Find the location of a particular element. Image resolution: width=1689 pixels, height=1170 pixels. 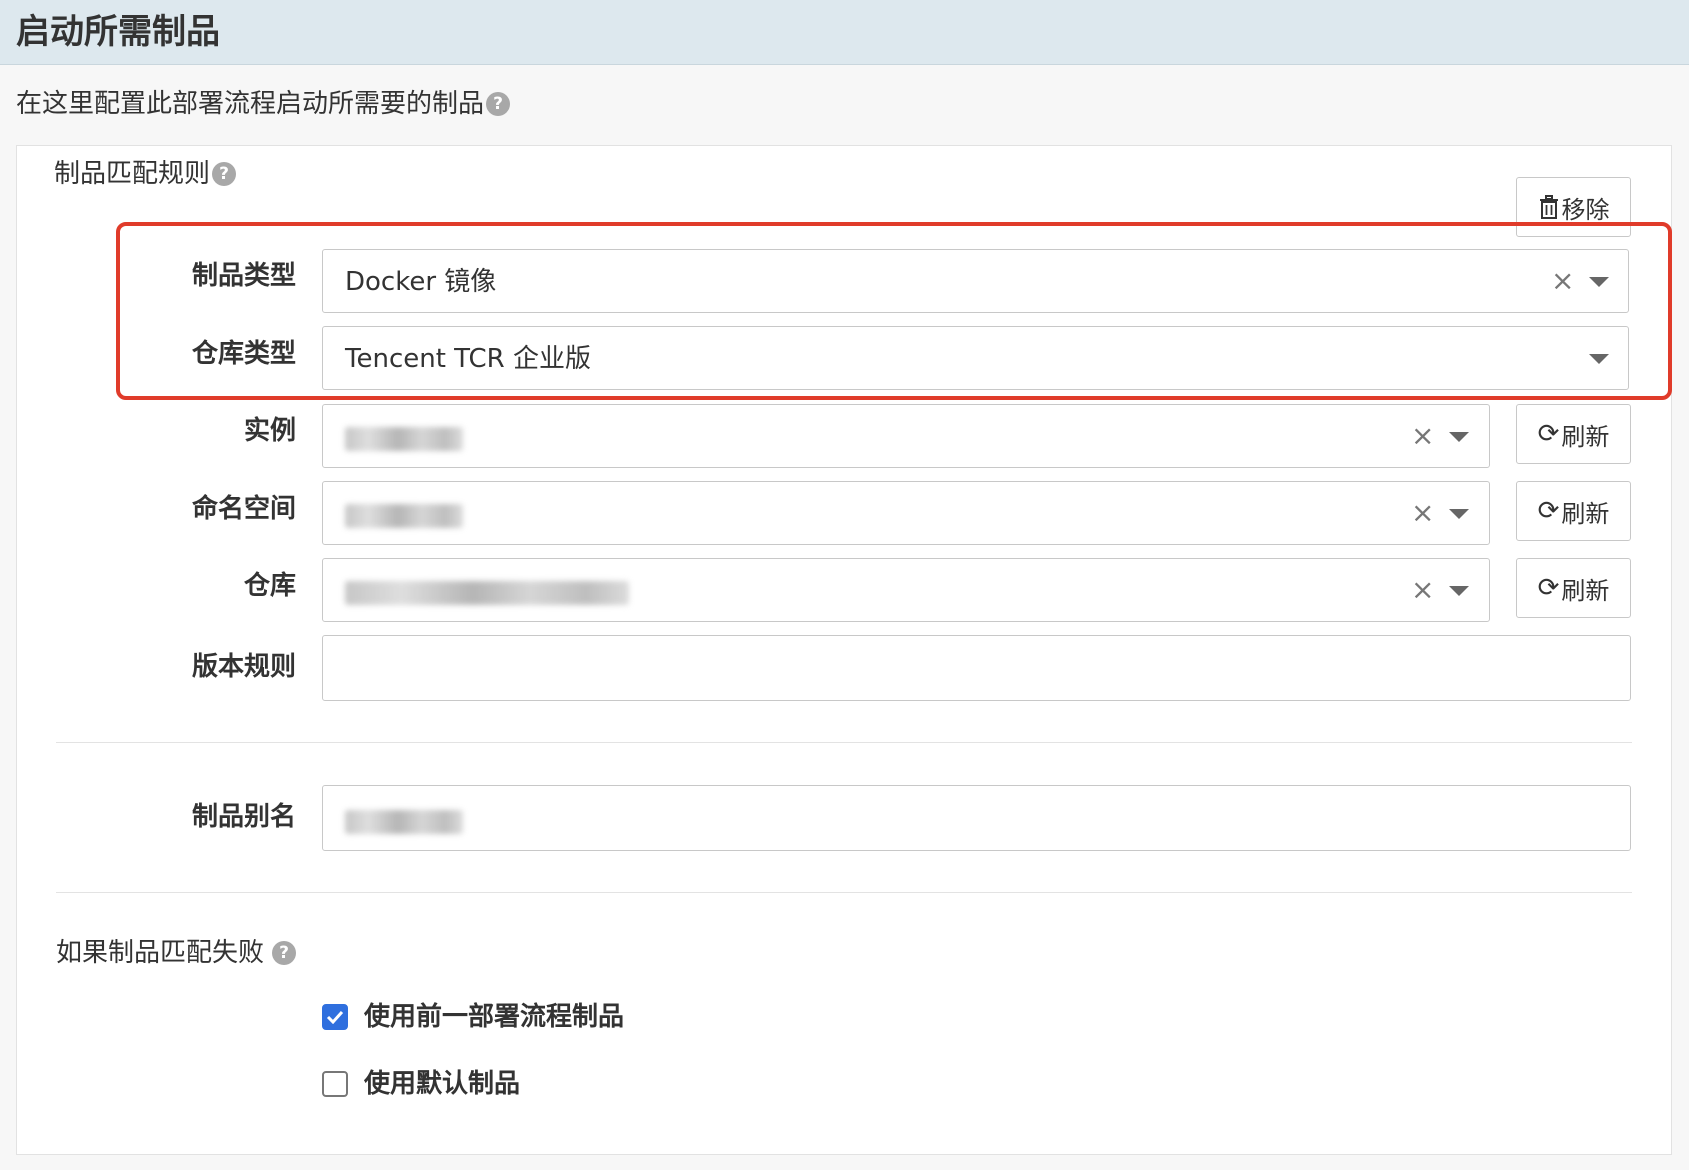

instance-label: 实例 is located at coordinates (269, 431).